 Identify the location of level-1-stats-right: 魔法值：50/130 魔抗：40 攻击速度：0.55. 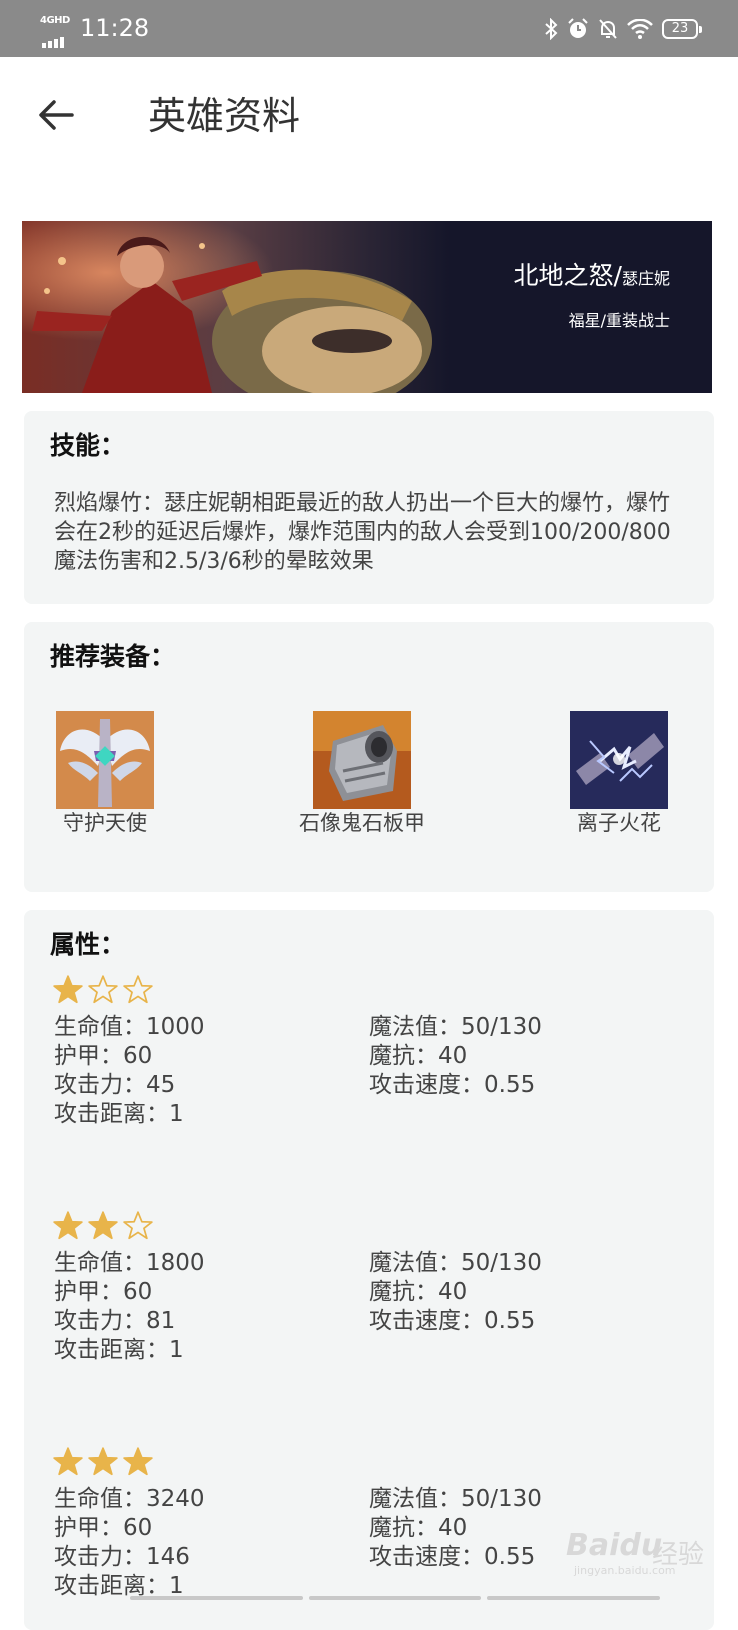
(455, 1056).